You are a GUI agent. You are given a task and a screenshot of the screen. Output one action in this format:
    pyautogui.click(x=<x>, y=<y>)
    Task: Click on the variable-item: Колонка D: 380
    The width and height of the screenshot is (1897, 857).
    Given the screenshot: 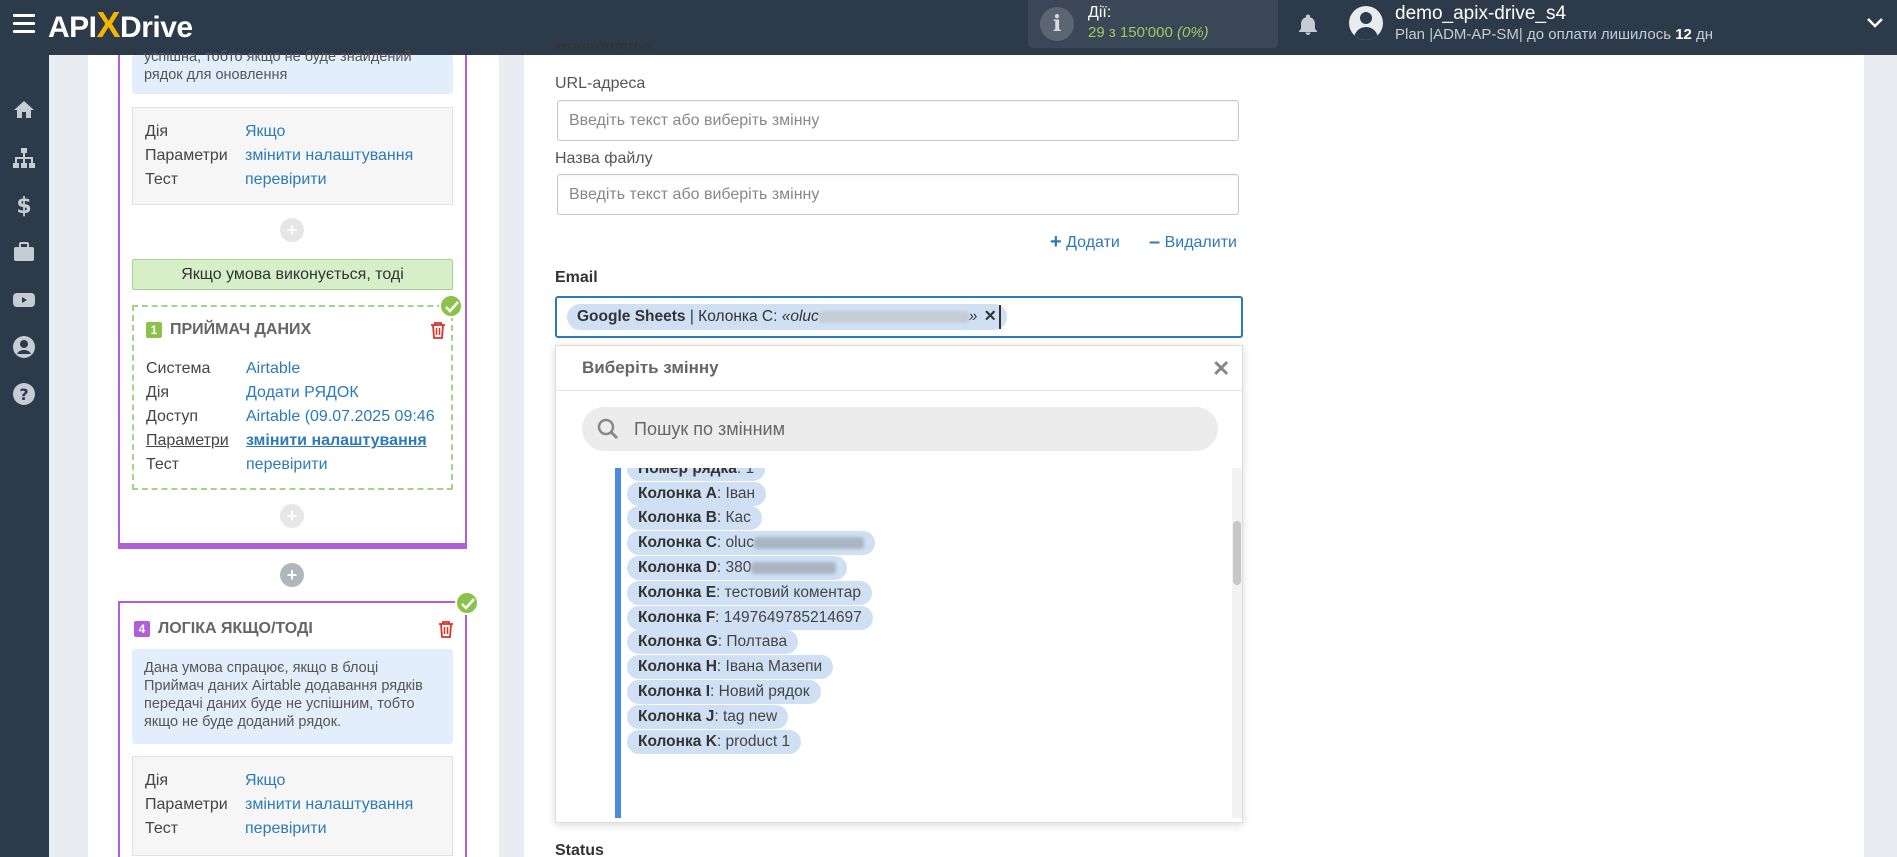 What is the action you would take?
    pyautogui.click(x=737, y=568)
    